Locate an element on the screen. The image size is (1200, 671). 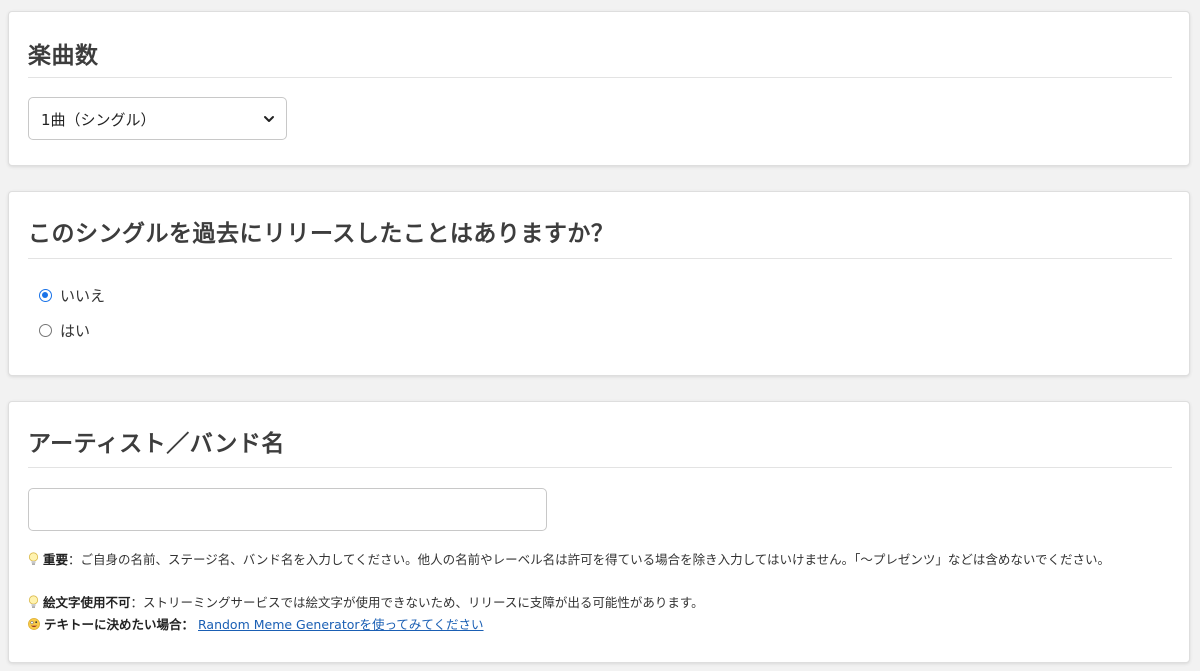
radio-button-no is located at coordinates (45, 295).